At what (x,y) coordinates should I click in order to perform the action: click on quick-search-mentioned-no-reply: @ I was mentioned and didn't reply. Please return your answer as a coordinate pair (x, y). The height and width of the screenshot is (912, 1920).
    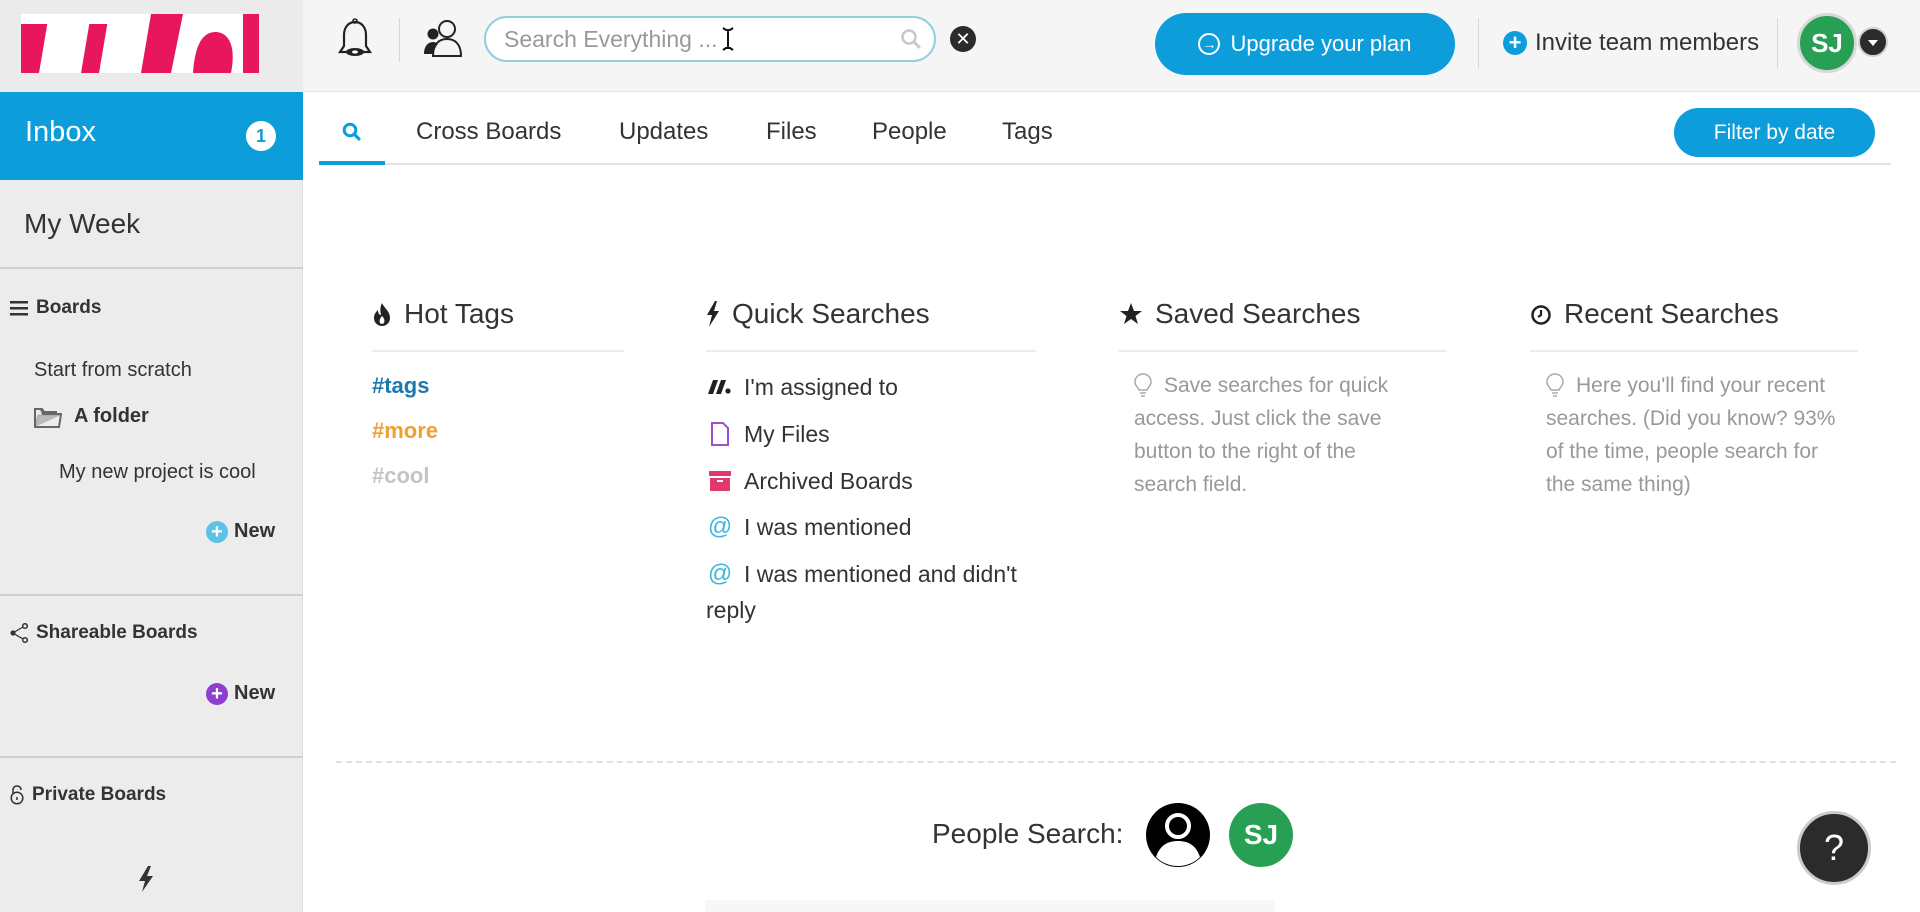
    Looking at the image, I should click on (871, 592).